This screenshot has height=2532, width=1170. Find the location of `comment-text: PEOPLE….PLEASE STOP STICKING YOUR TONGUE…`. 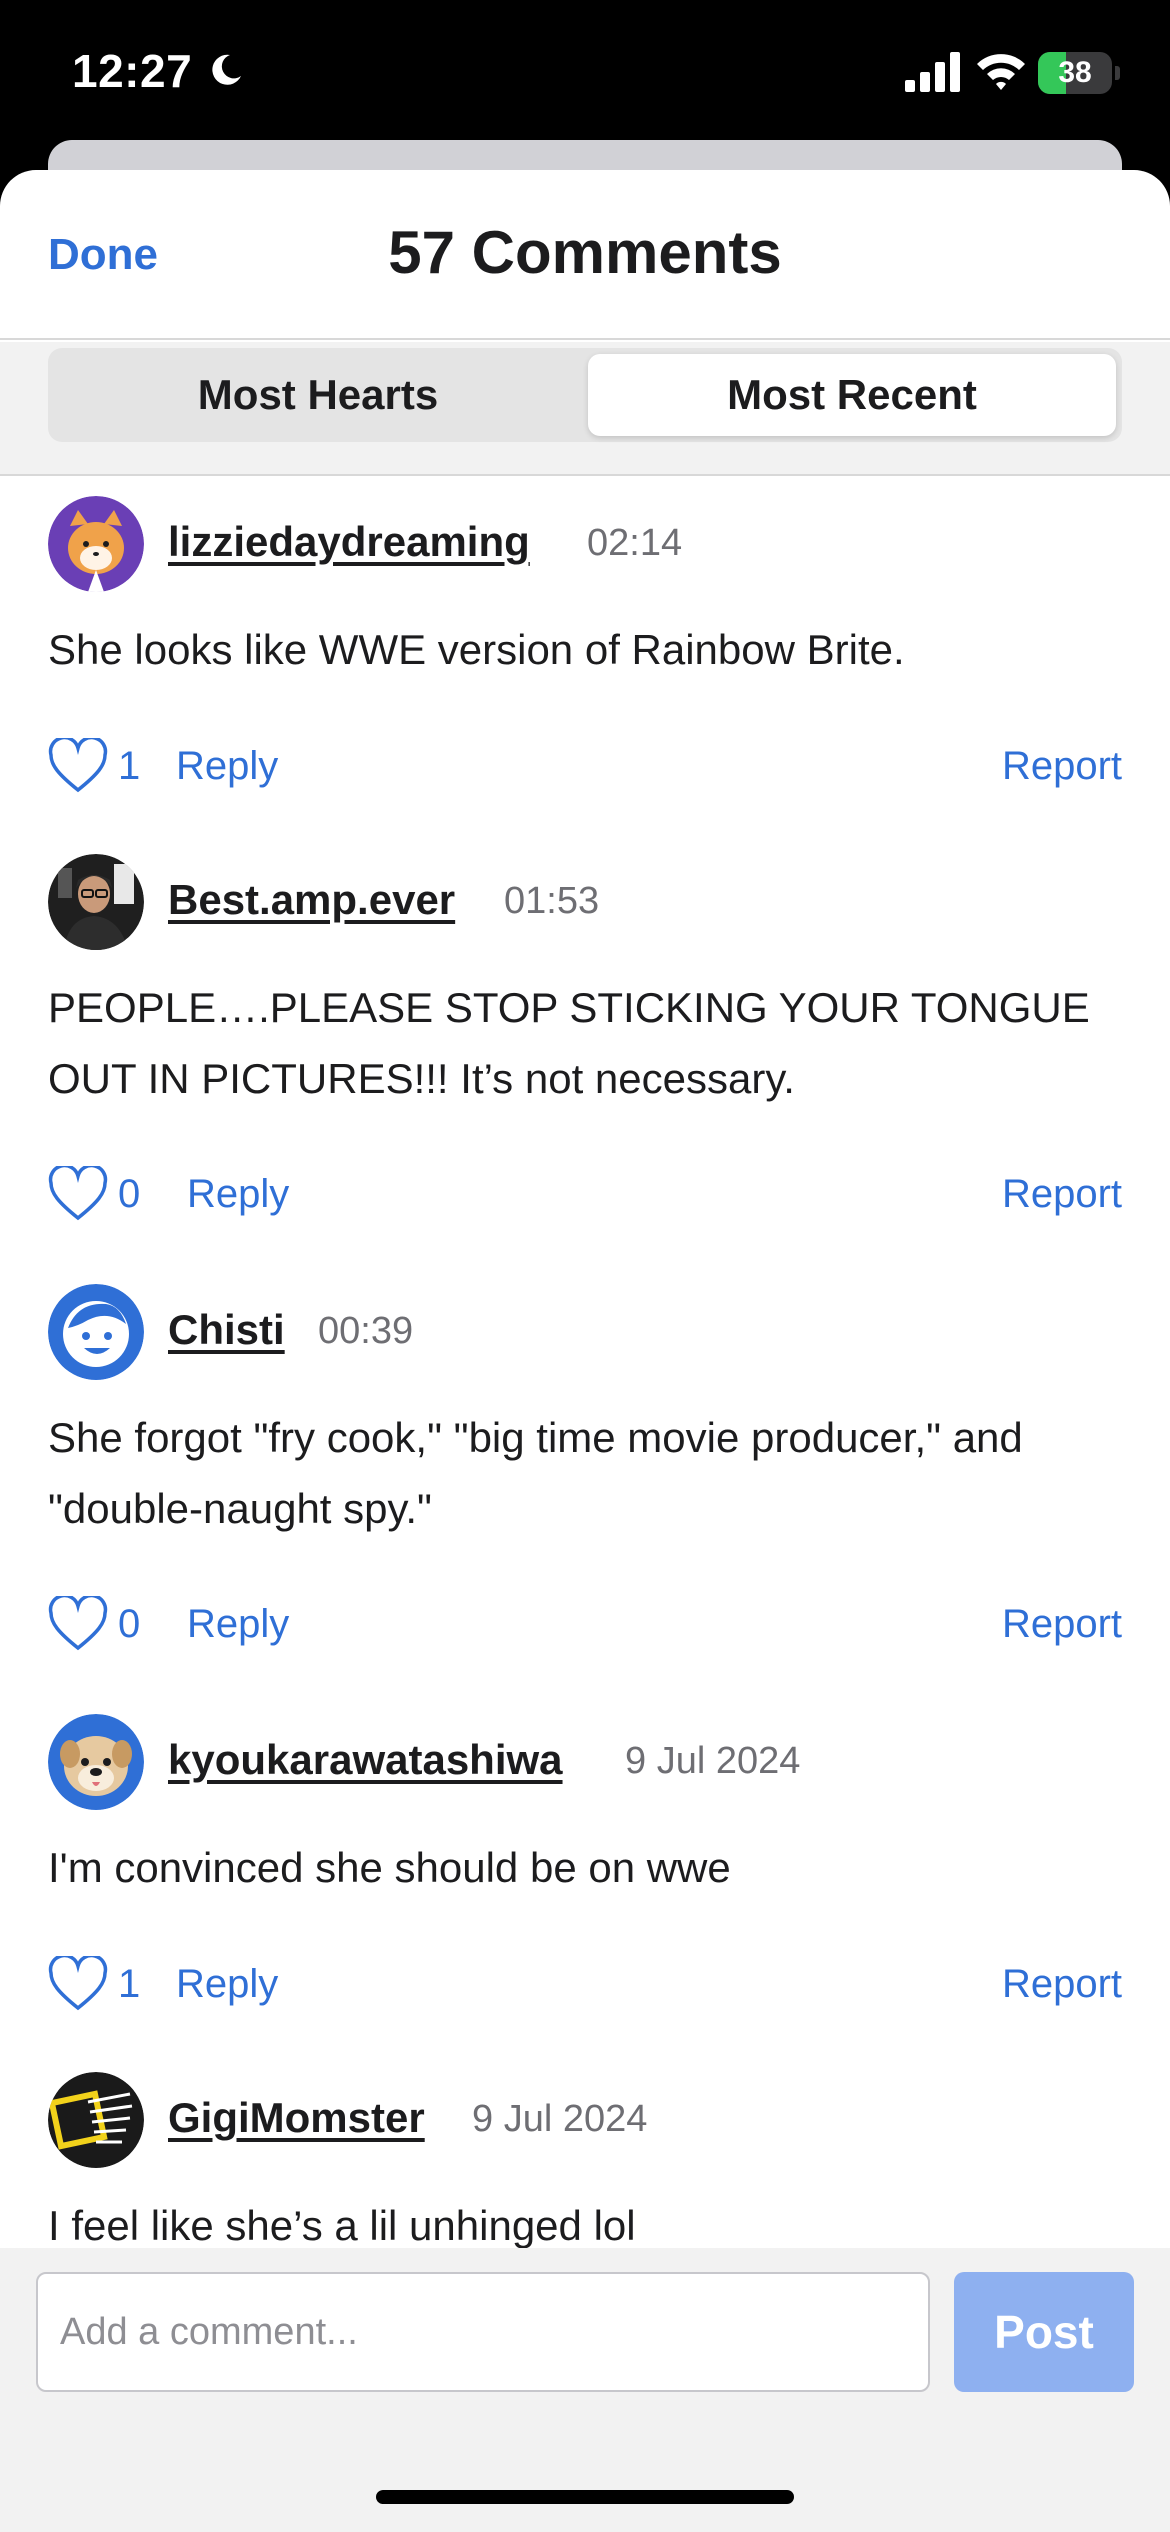

comment-text: PEOPLE….PLEASE STOP STICKING YOUR TONGUE… is located at coordinates (569, 1043).